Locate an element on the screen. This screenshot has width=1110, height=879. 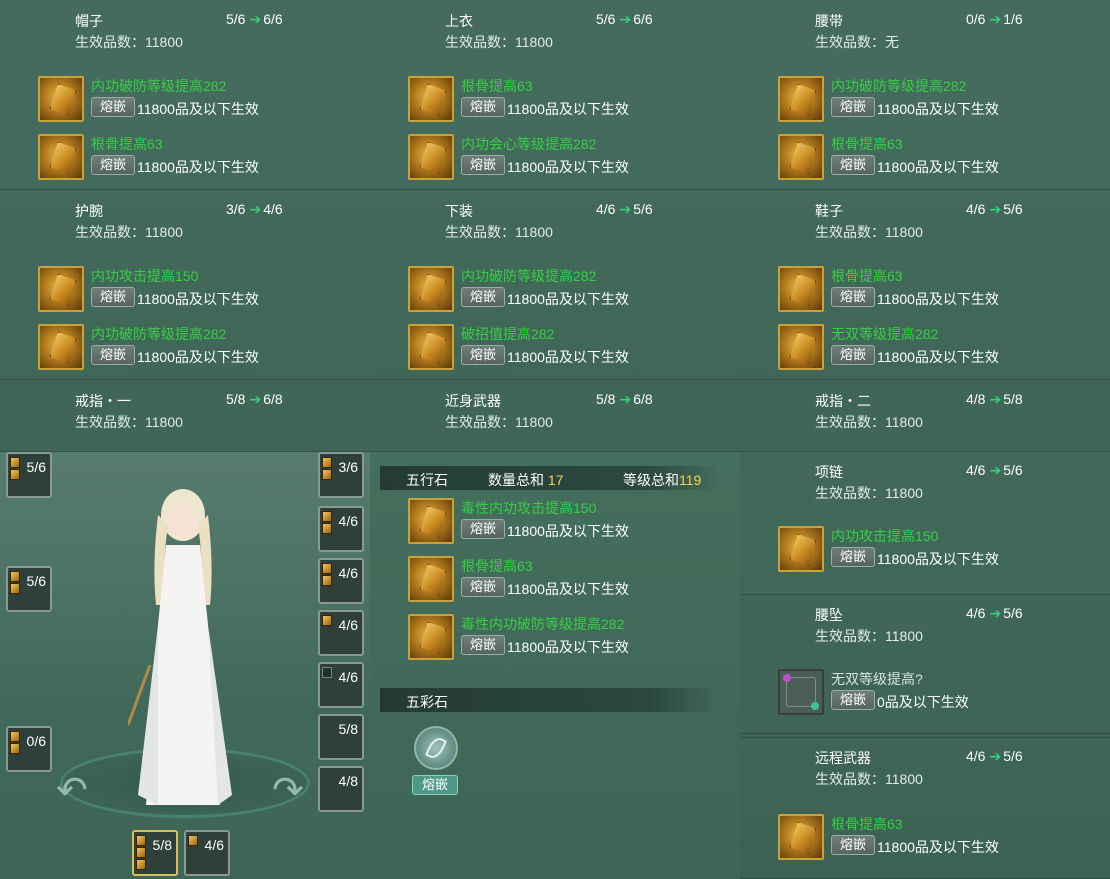
gem-row: 内功会心等级提高282 熔嵌 11800品及以下生效 is located at coordinates (573, 159).